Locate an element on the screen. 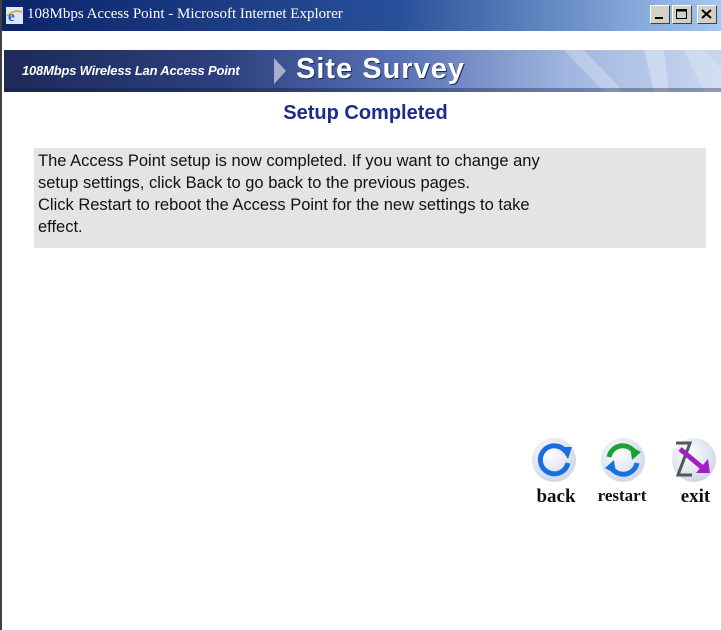  close-button is located at coordinates (707, 14).